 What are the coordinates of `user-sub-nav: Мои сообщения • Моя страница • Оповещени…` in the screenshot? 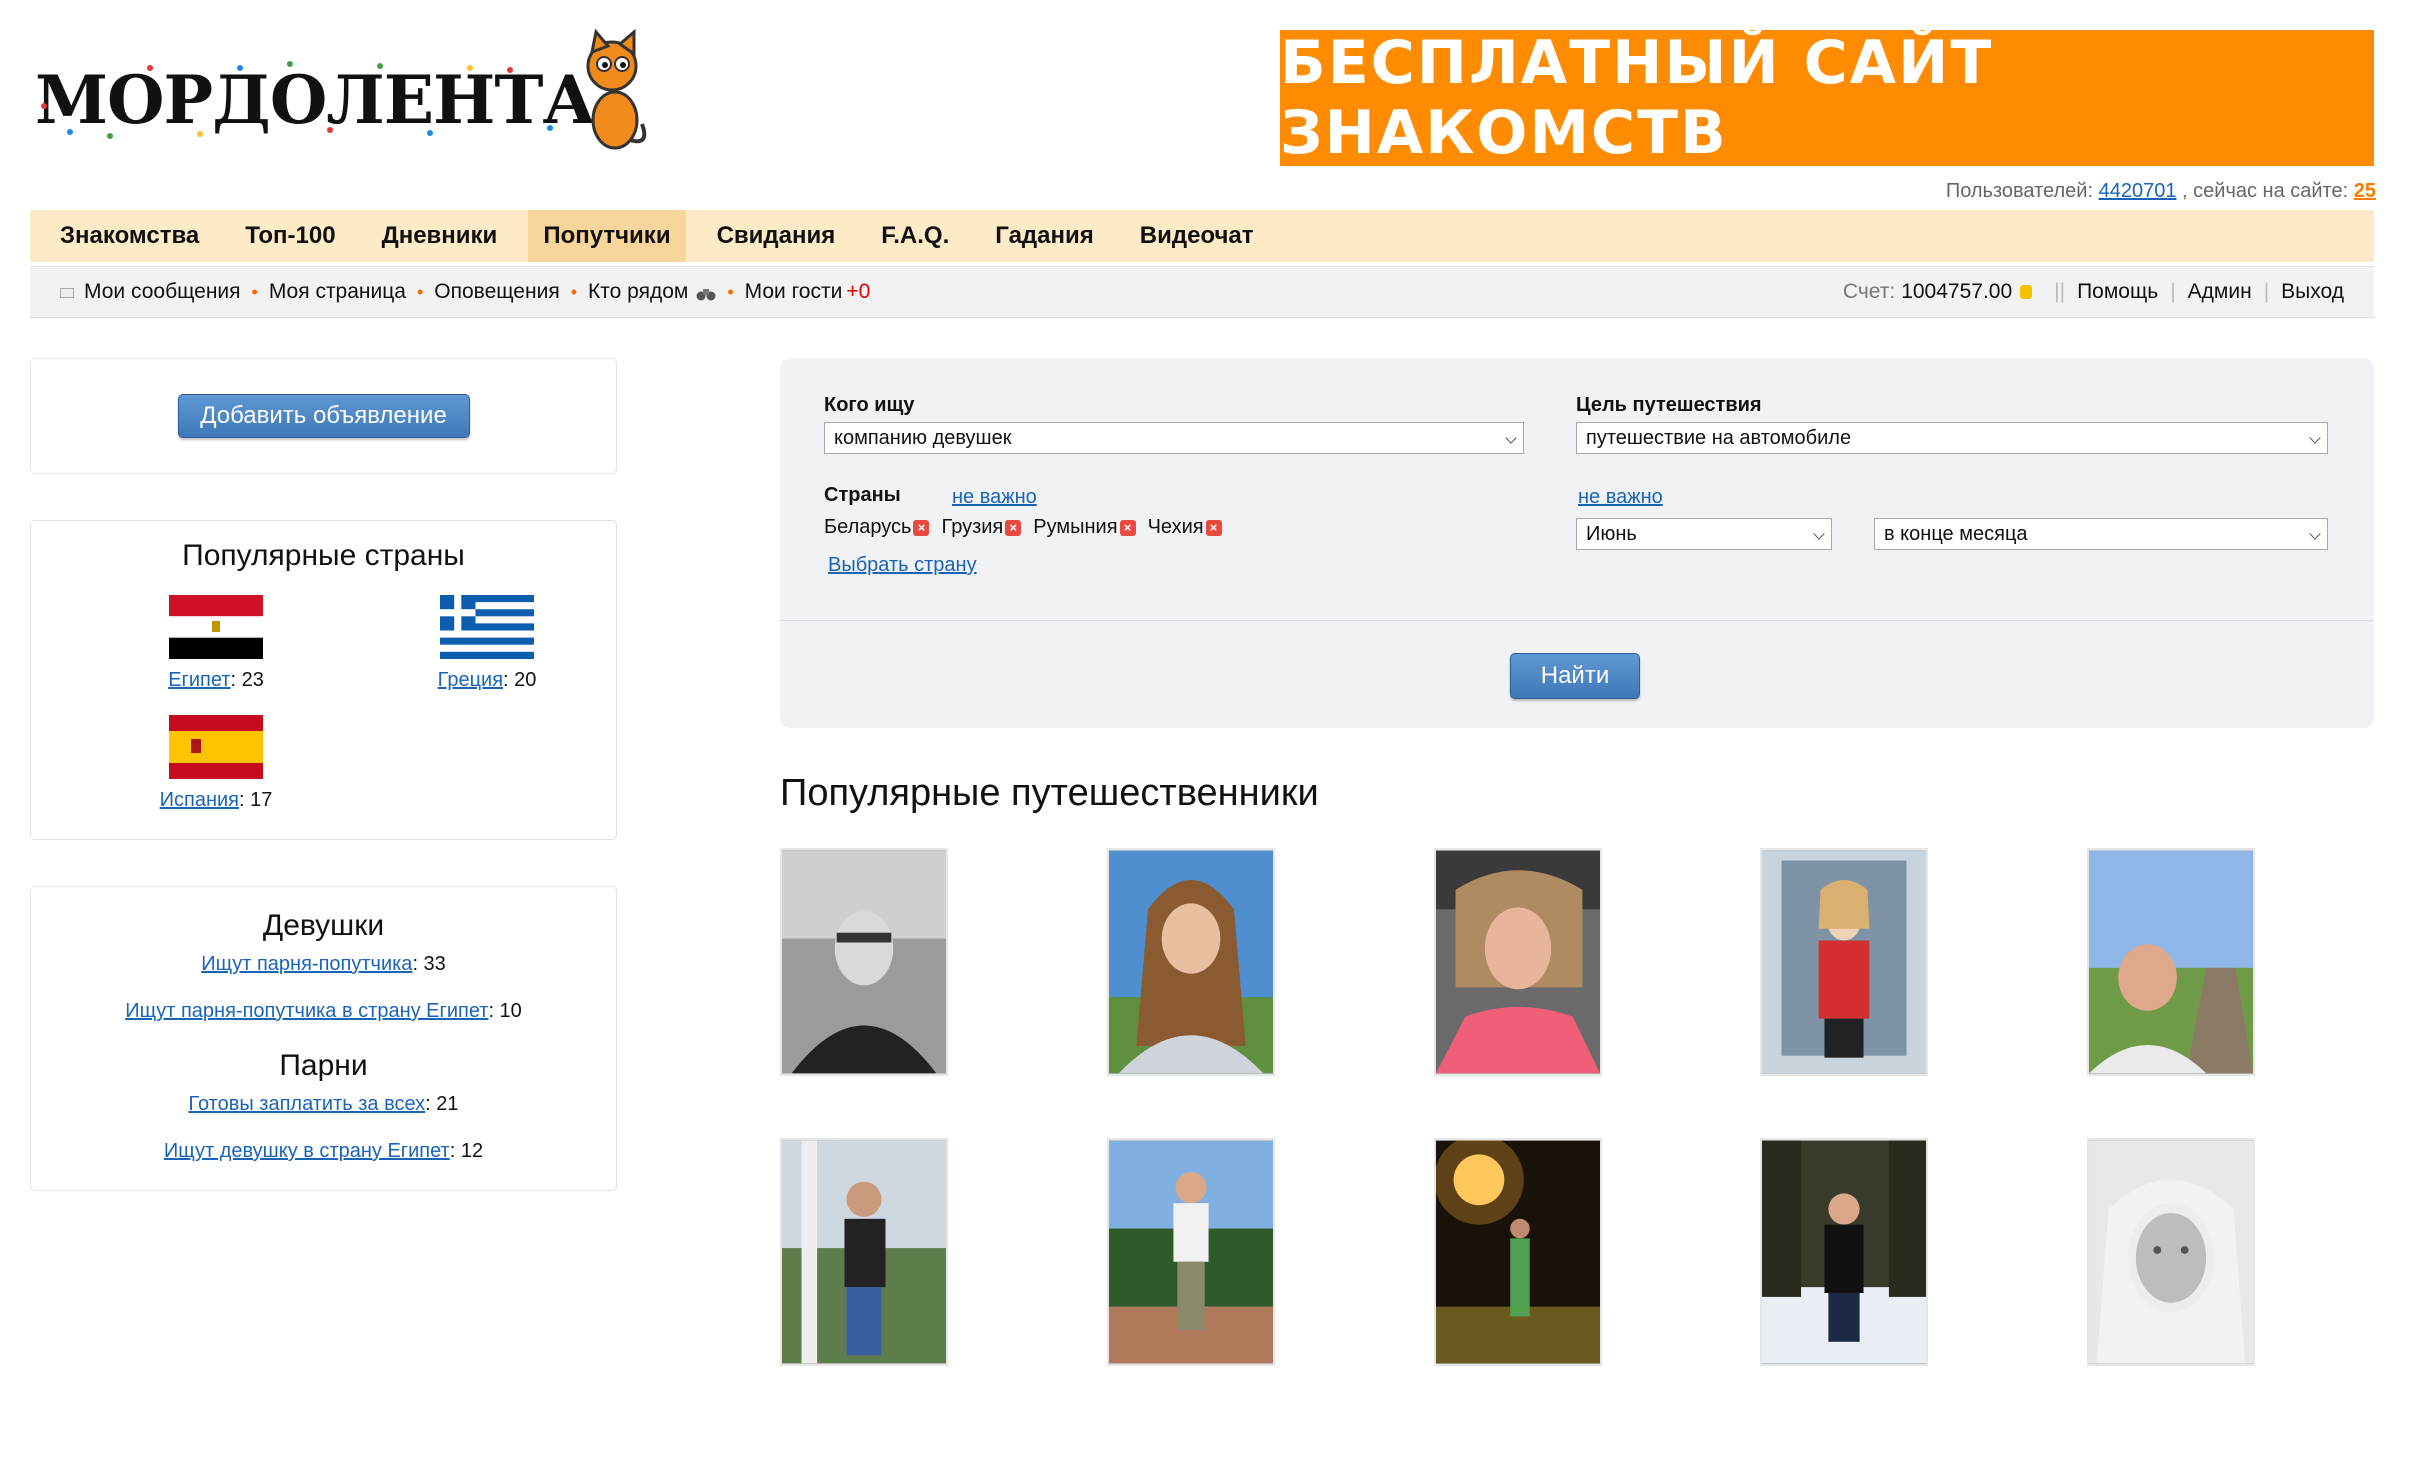 It's located at (1202, 292).